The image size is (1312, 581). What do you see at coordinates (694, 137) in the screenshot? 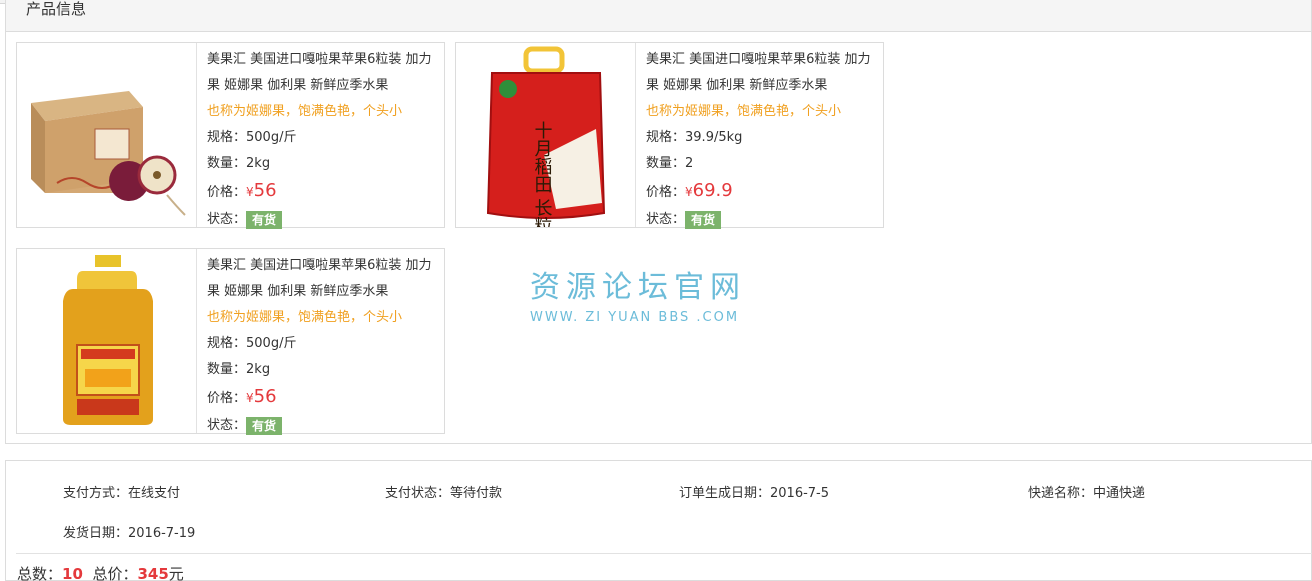
I see `product-spec: 规格：39.9/5kg` at bounding box center [694, 137].